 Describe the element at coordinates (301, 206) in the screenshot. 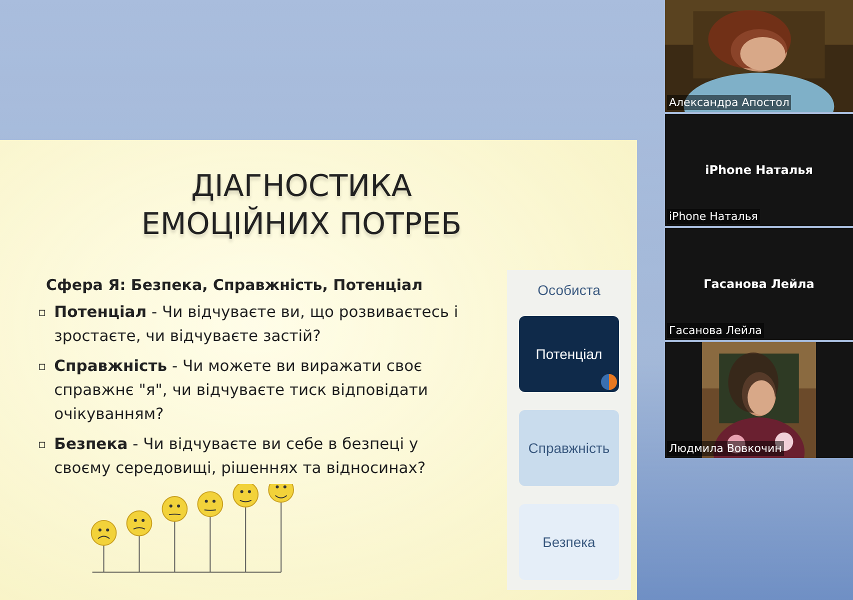

I see `slide-title: ДІАГНОСТИКА ЕМОЦІЙНИХ ПОТРЕБ` at that location.